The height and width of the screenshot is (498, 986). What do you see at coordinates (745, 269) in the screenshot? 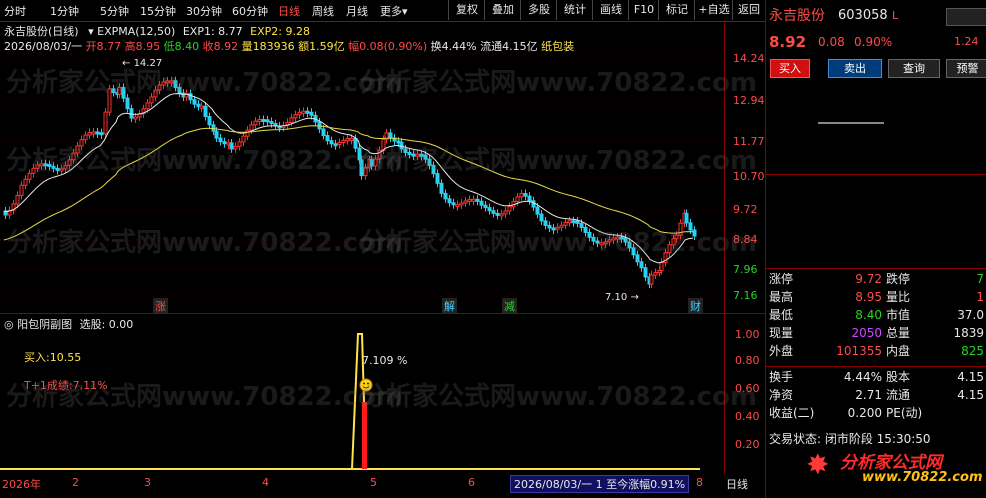
I see `price-tick: 7.96` at bounding box center [745, 269].